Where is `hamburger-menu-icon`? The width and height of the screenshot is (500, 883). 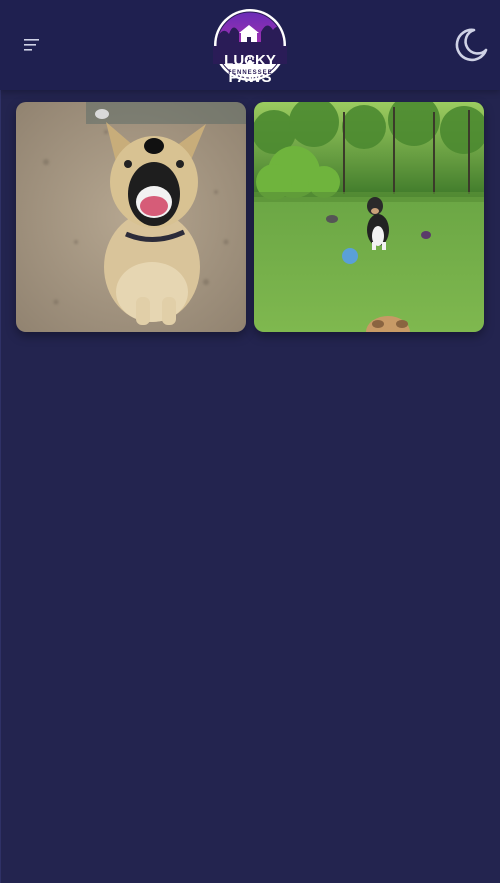 hamburger-menu-icon is located at coordinates (31, 45).